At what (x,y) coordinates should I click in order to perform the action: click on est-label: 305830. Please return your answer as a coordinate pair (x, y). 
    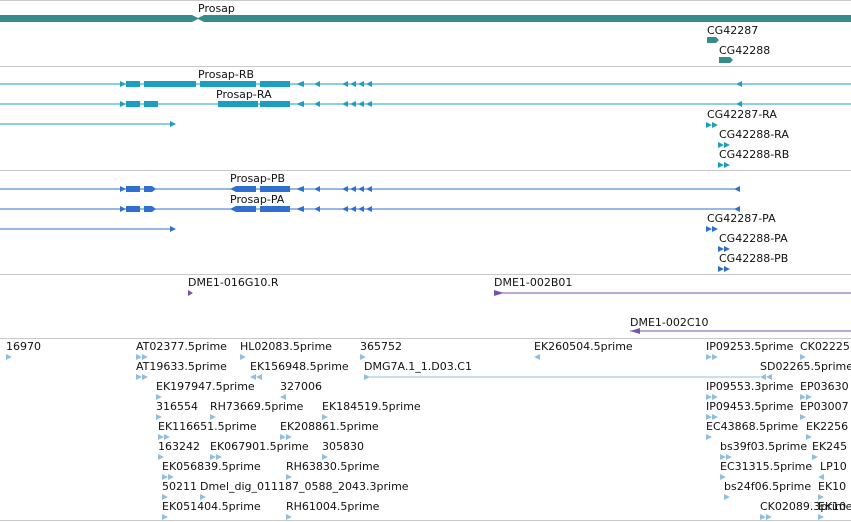
    Looking at the image, I should click on (343, 446).